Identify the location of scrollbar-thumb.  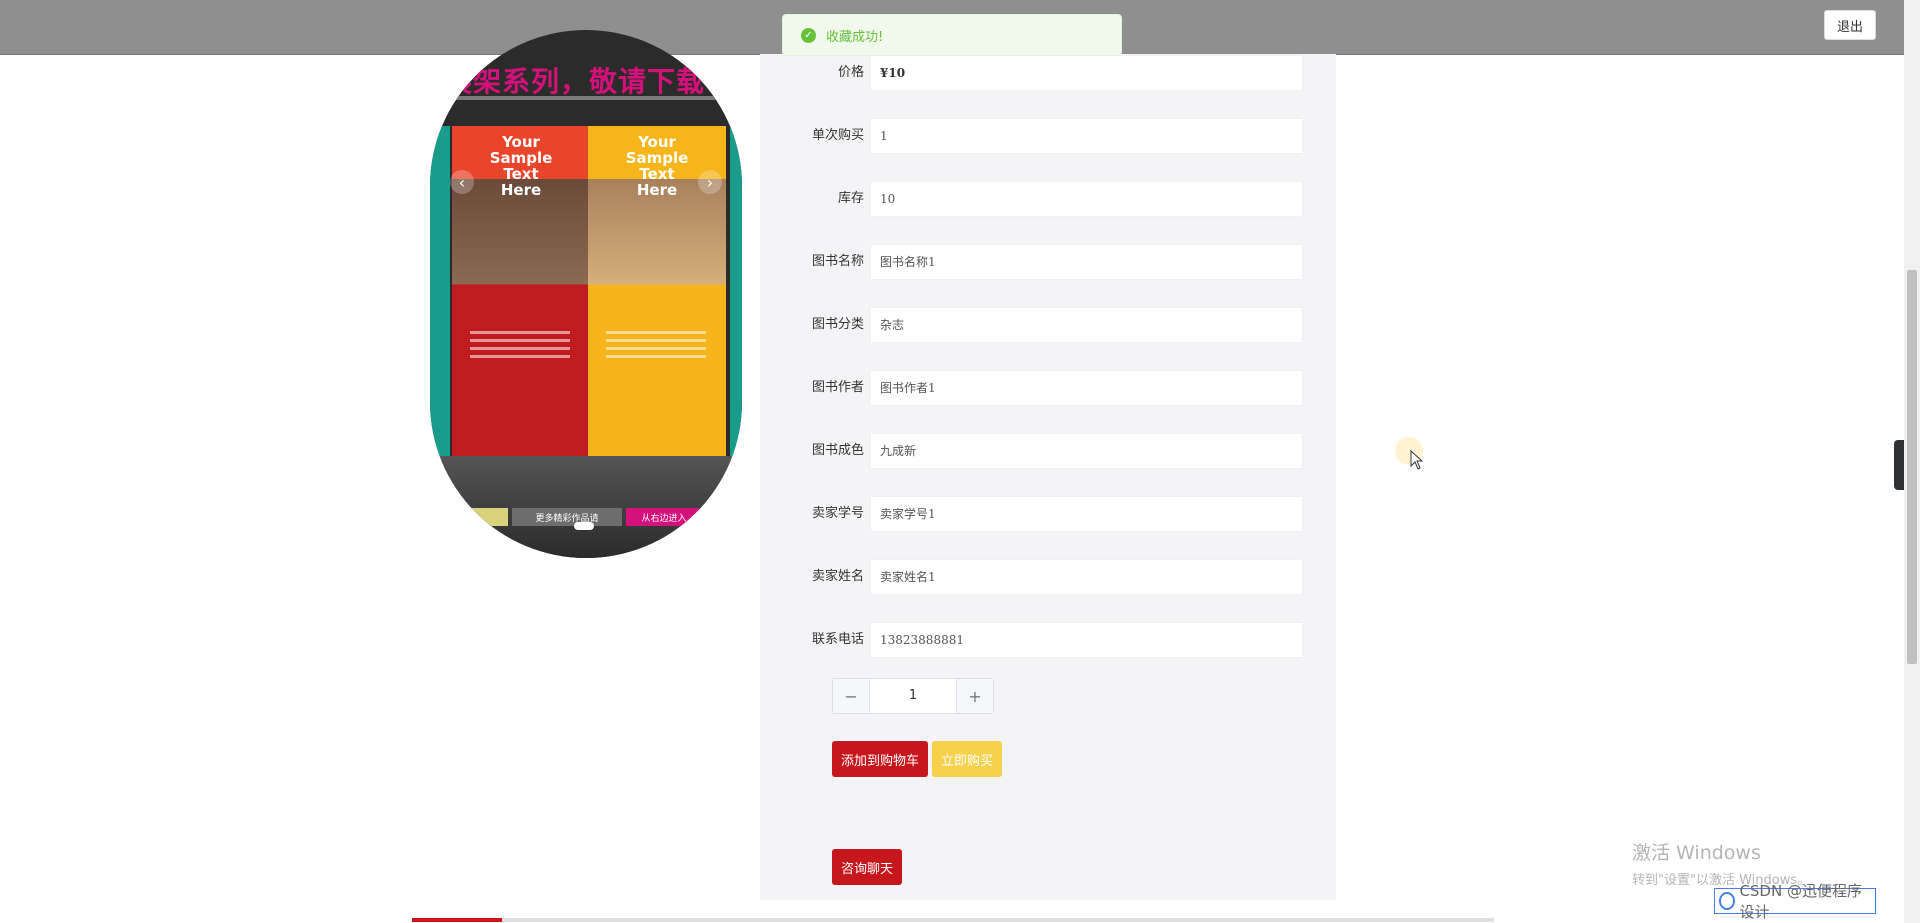
(1912, 467).